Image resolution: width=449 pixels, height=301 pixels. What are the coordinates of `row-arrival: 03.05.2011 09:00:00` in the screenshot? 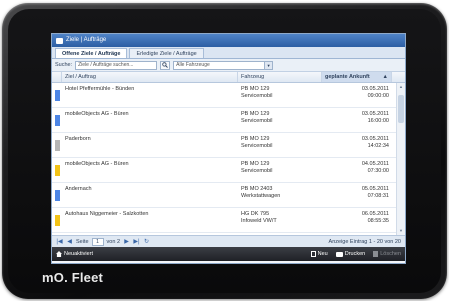 It's located at (357, 95).